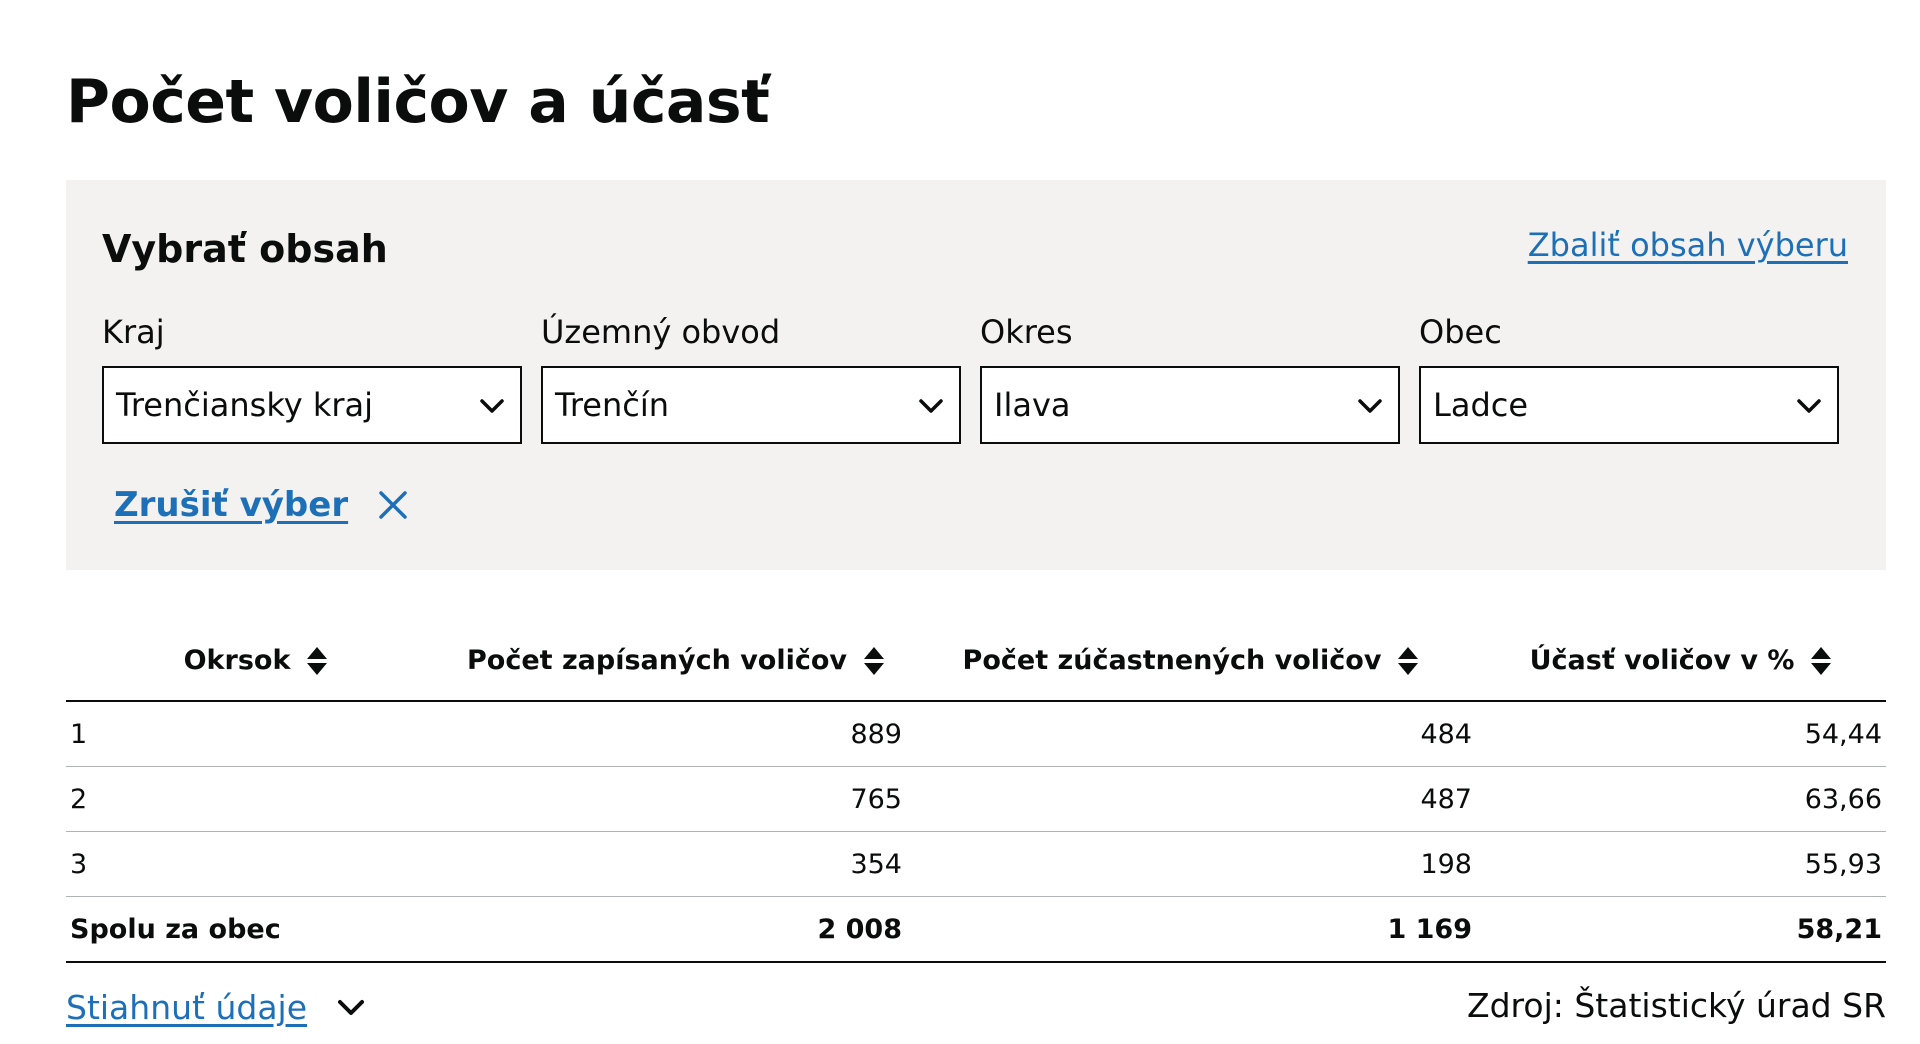 This screenshot has height=1044, width=1920. What do you see at coordinates (1172, 660) in the screenshot?
I see `column-header-label: Počet zúčastnených voličov` at bounding box center [1172, 660].